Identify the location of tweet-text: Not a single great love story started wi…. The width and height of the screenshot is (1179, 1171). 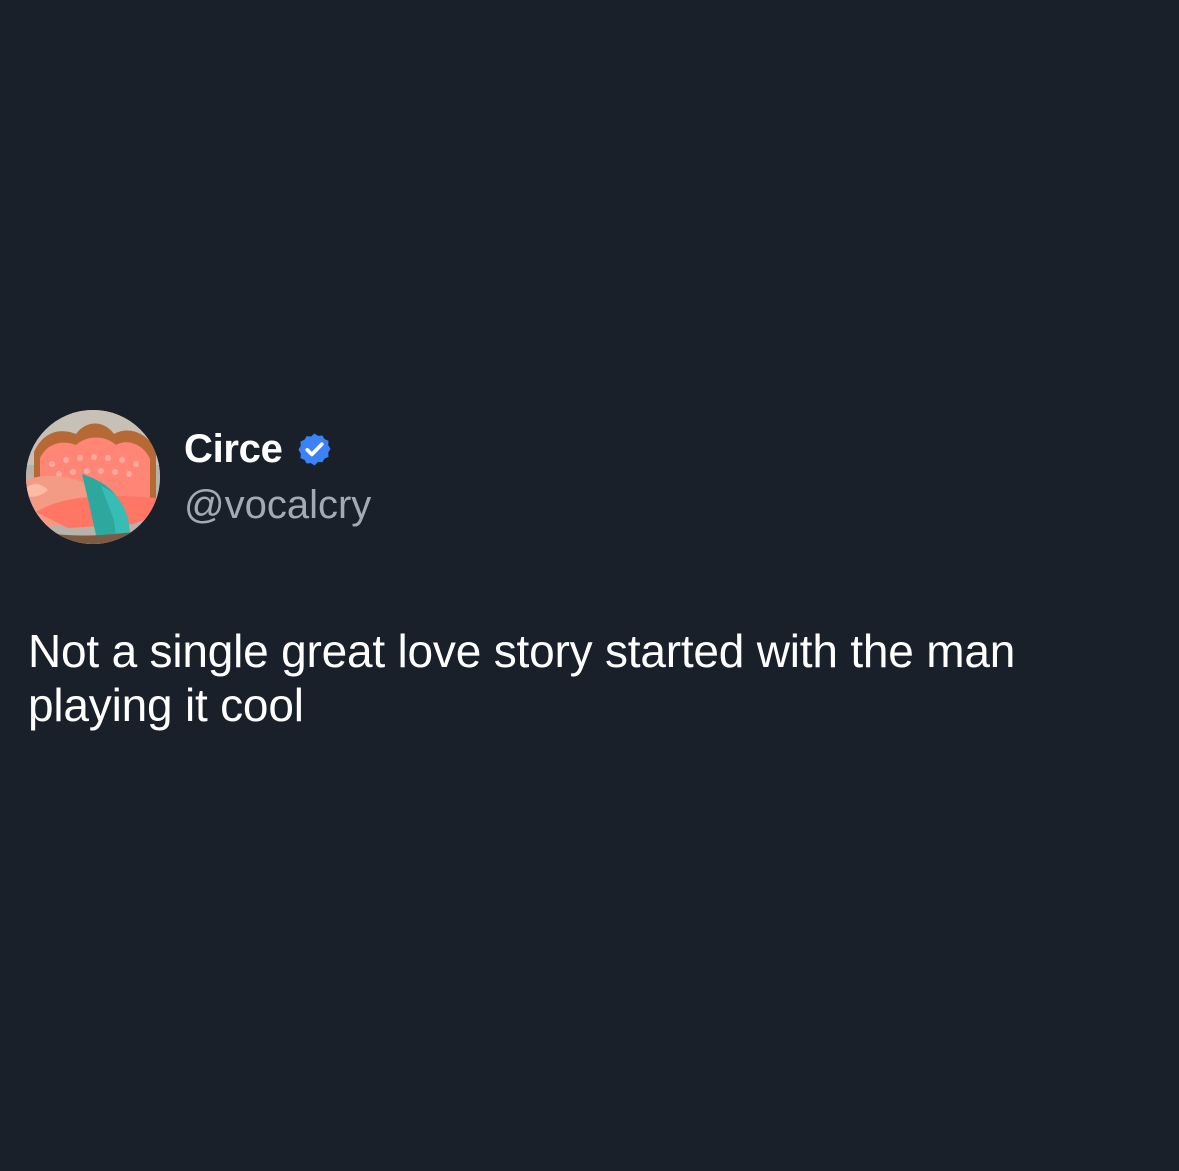
(522, 678).